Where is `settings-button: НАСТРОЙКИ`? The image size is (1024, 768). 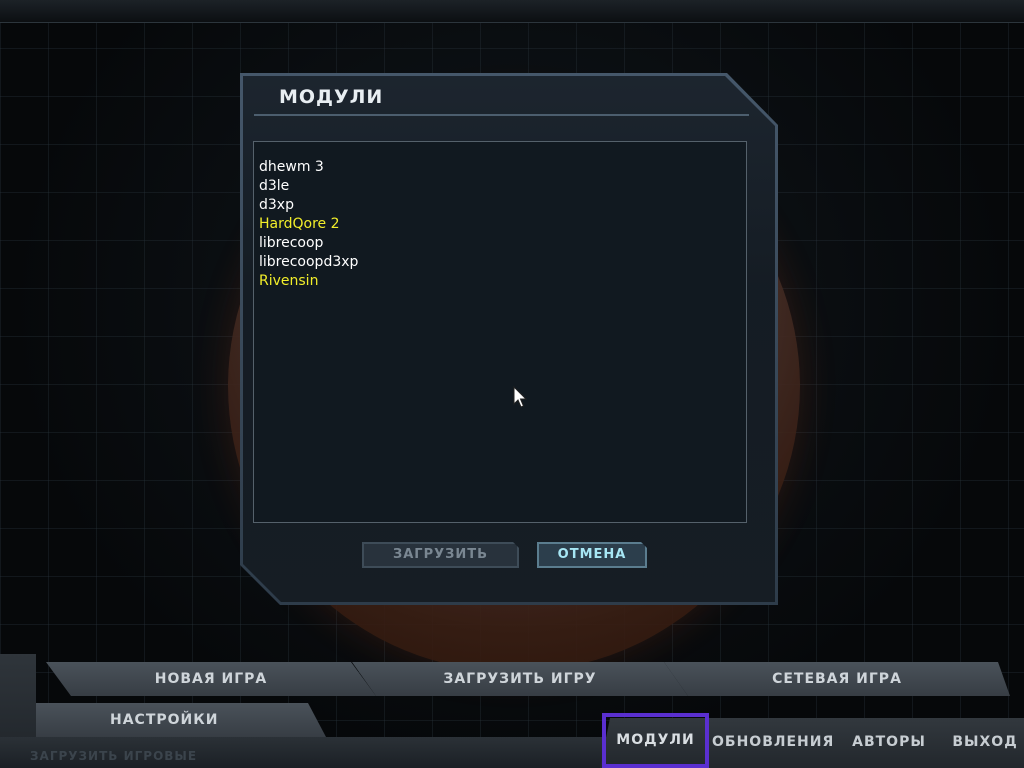 settings-button: НАСТРОЙКИ is located at coordinates (181, 720).